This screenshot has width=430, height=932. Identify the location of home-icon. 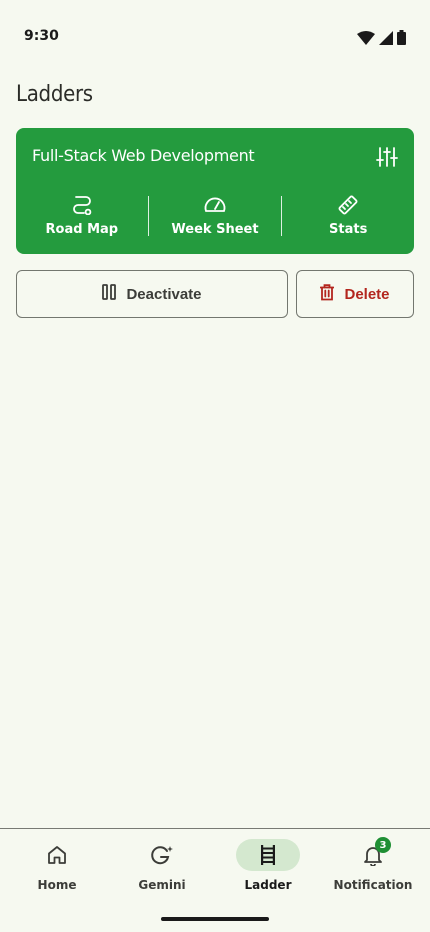
(57, 855).